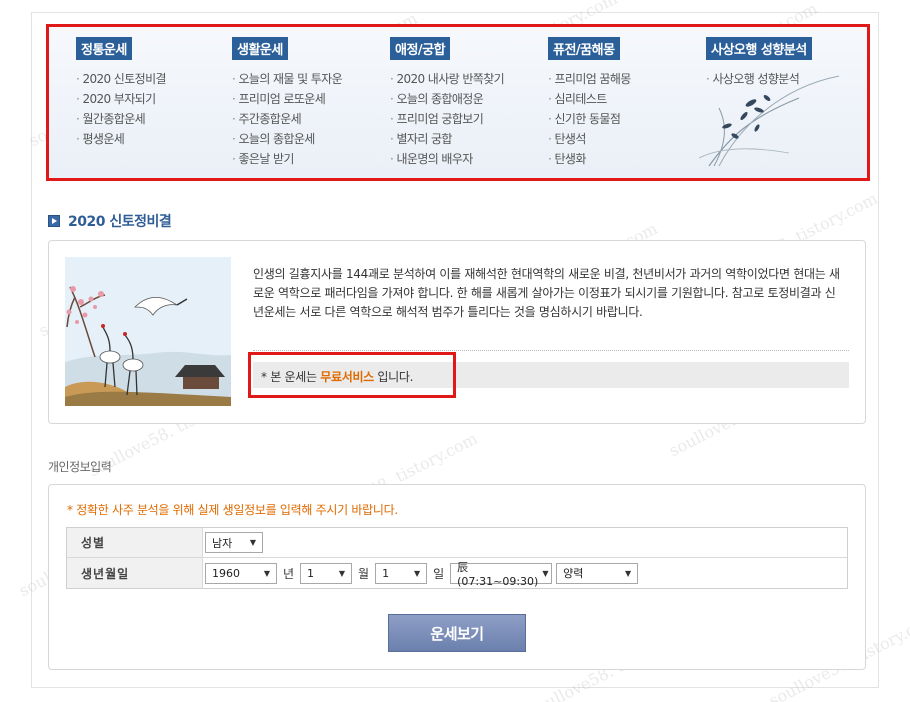 The image size is (910, 702). I want to click on section-title: 2020 신토정비결, so click(110, 221).